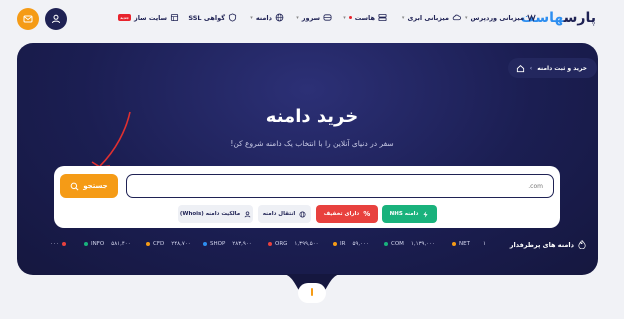 This screenshot has height=319, width=624. I want to click on ticker-item: SHOP ۲۸۳,۹۰۰, so click(227, 244).